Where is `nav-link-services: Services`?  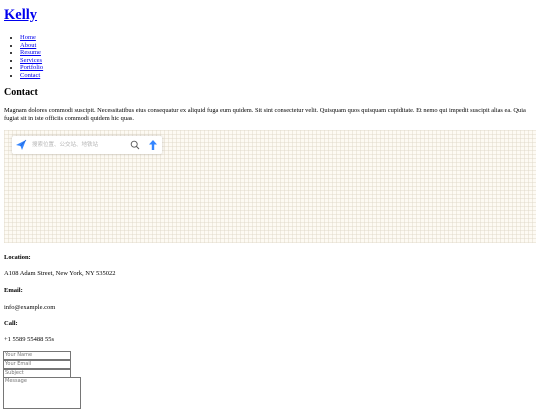 nav-link-services: Services is located at coordinates (31, 60).